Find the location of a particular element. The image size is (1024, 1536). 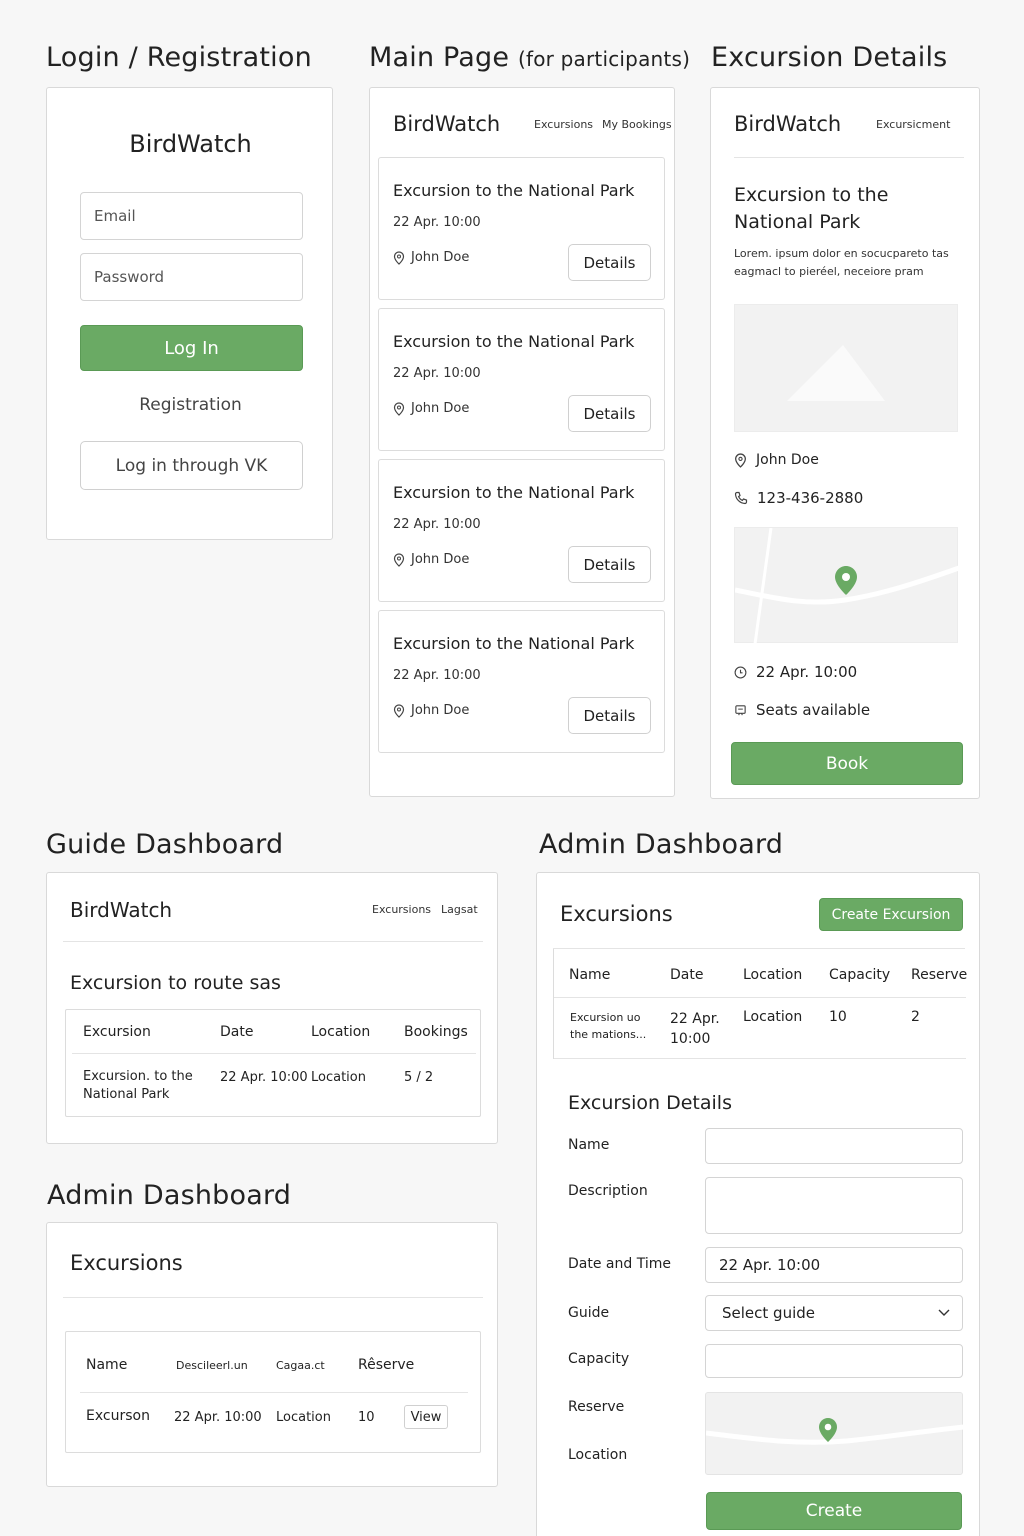

excursion-photo-placeholder is located at coordinates (846, 368).